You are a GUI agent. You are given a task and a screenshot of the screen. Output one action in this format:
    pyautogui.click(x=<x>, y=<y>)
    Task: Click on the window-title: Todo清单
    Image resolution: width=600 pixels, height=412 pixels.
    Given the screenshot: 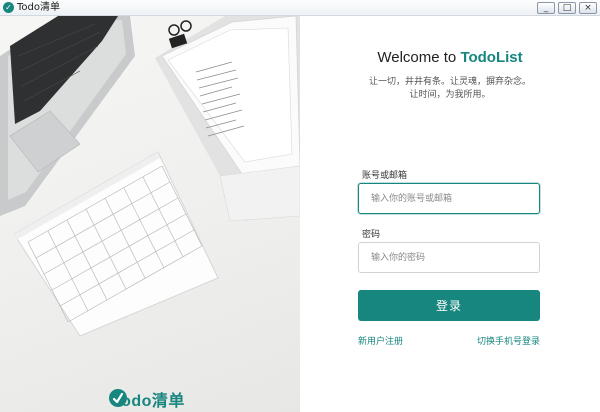 What is the action you would take?
    pyautogui.click(x=38, y=7)
    